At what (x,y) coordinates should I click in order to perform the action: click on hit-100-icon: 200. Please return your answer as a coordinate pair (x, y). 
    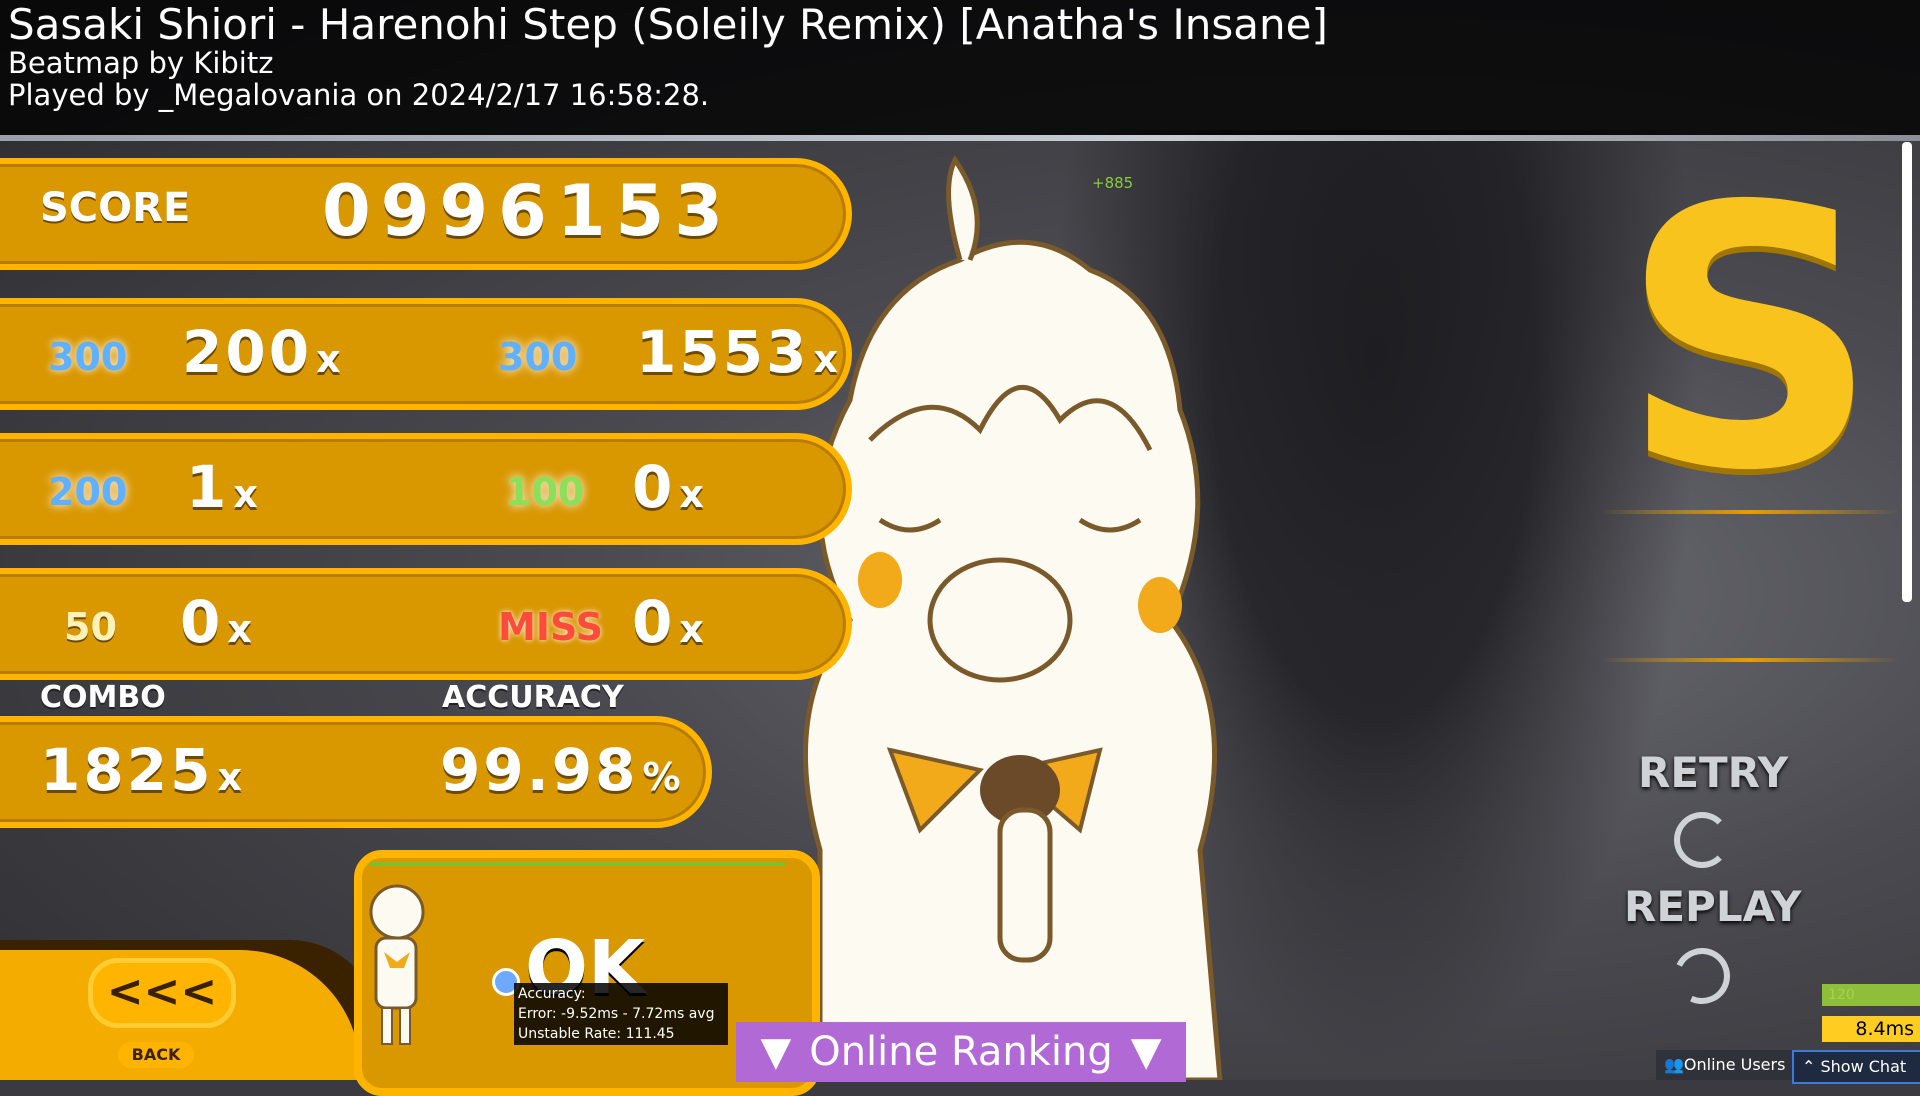
    Looking at the image, I should click on (88, 492).